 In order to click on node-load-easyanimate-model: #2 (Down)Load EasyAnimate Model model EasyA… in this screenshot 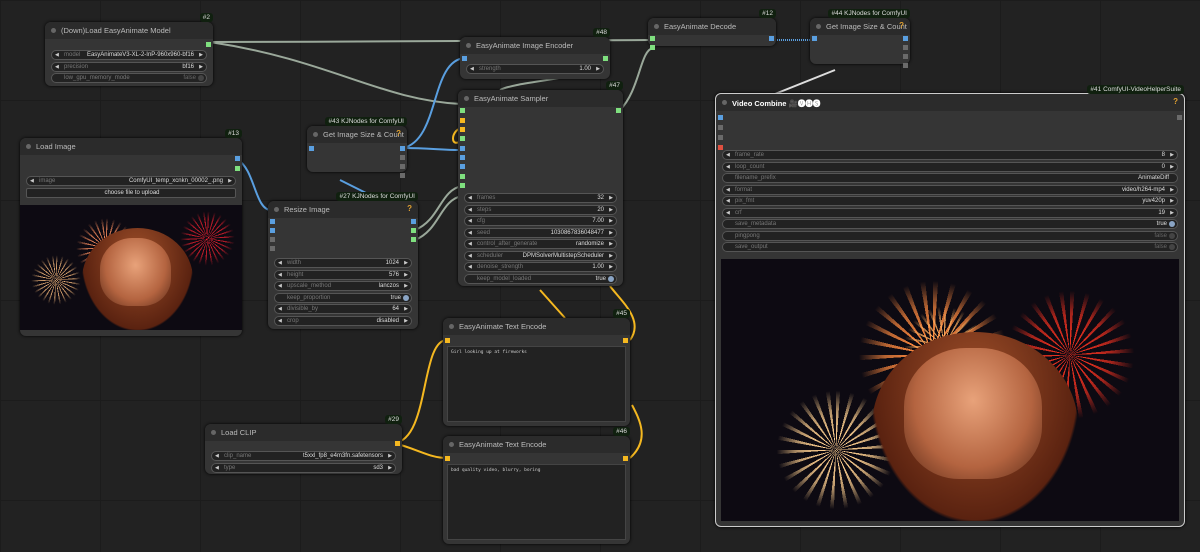, I will do `click(129, 49)`.